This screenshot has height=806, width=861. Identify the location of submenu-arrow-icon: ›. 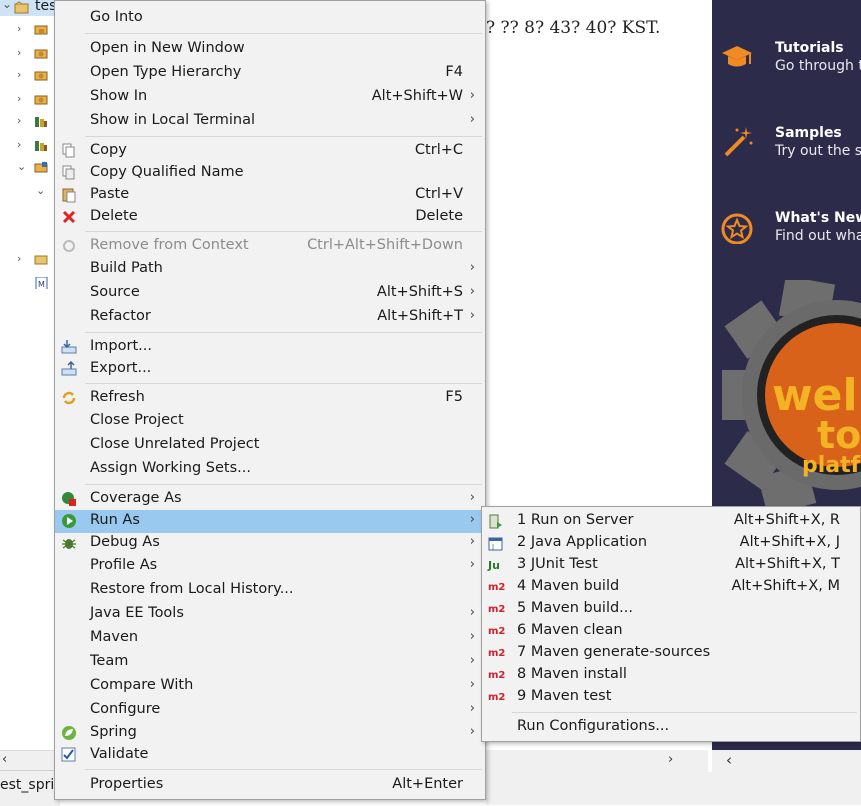
(472, 497).